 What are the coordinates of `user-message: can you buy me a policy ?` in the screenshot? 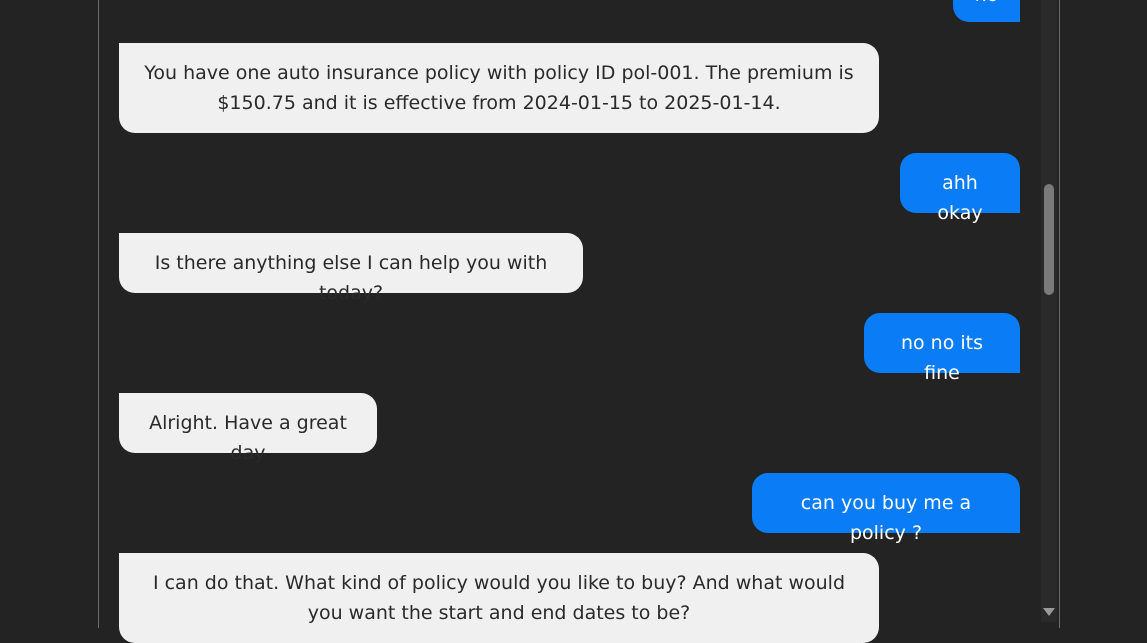 It's located at (886, 508).